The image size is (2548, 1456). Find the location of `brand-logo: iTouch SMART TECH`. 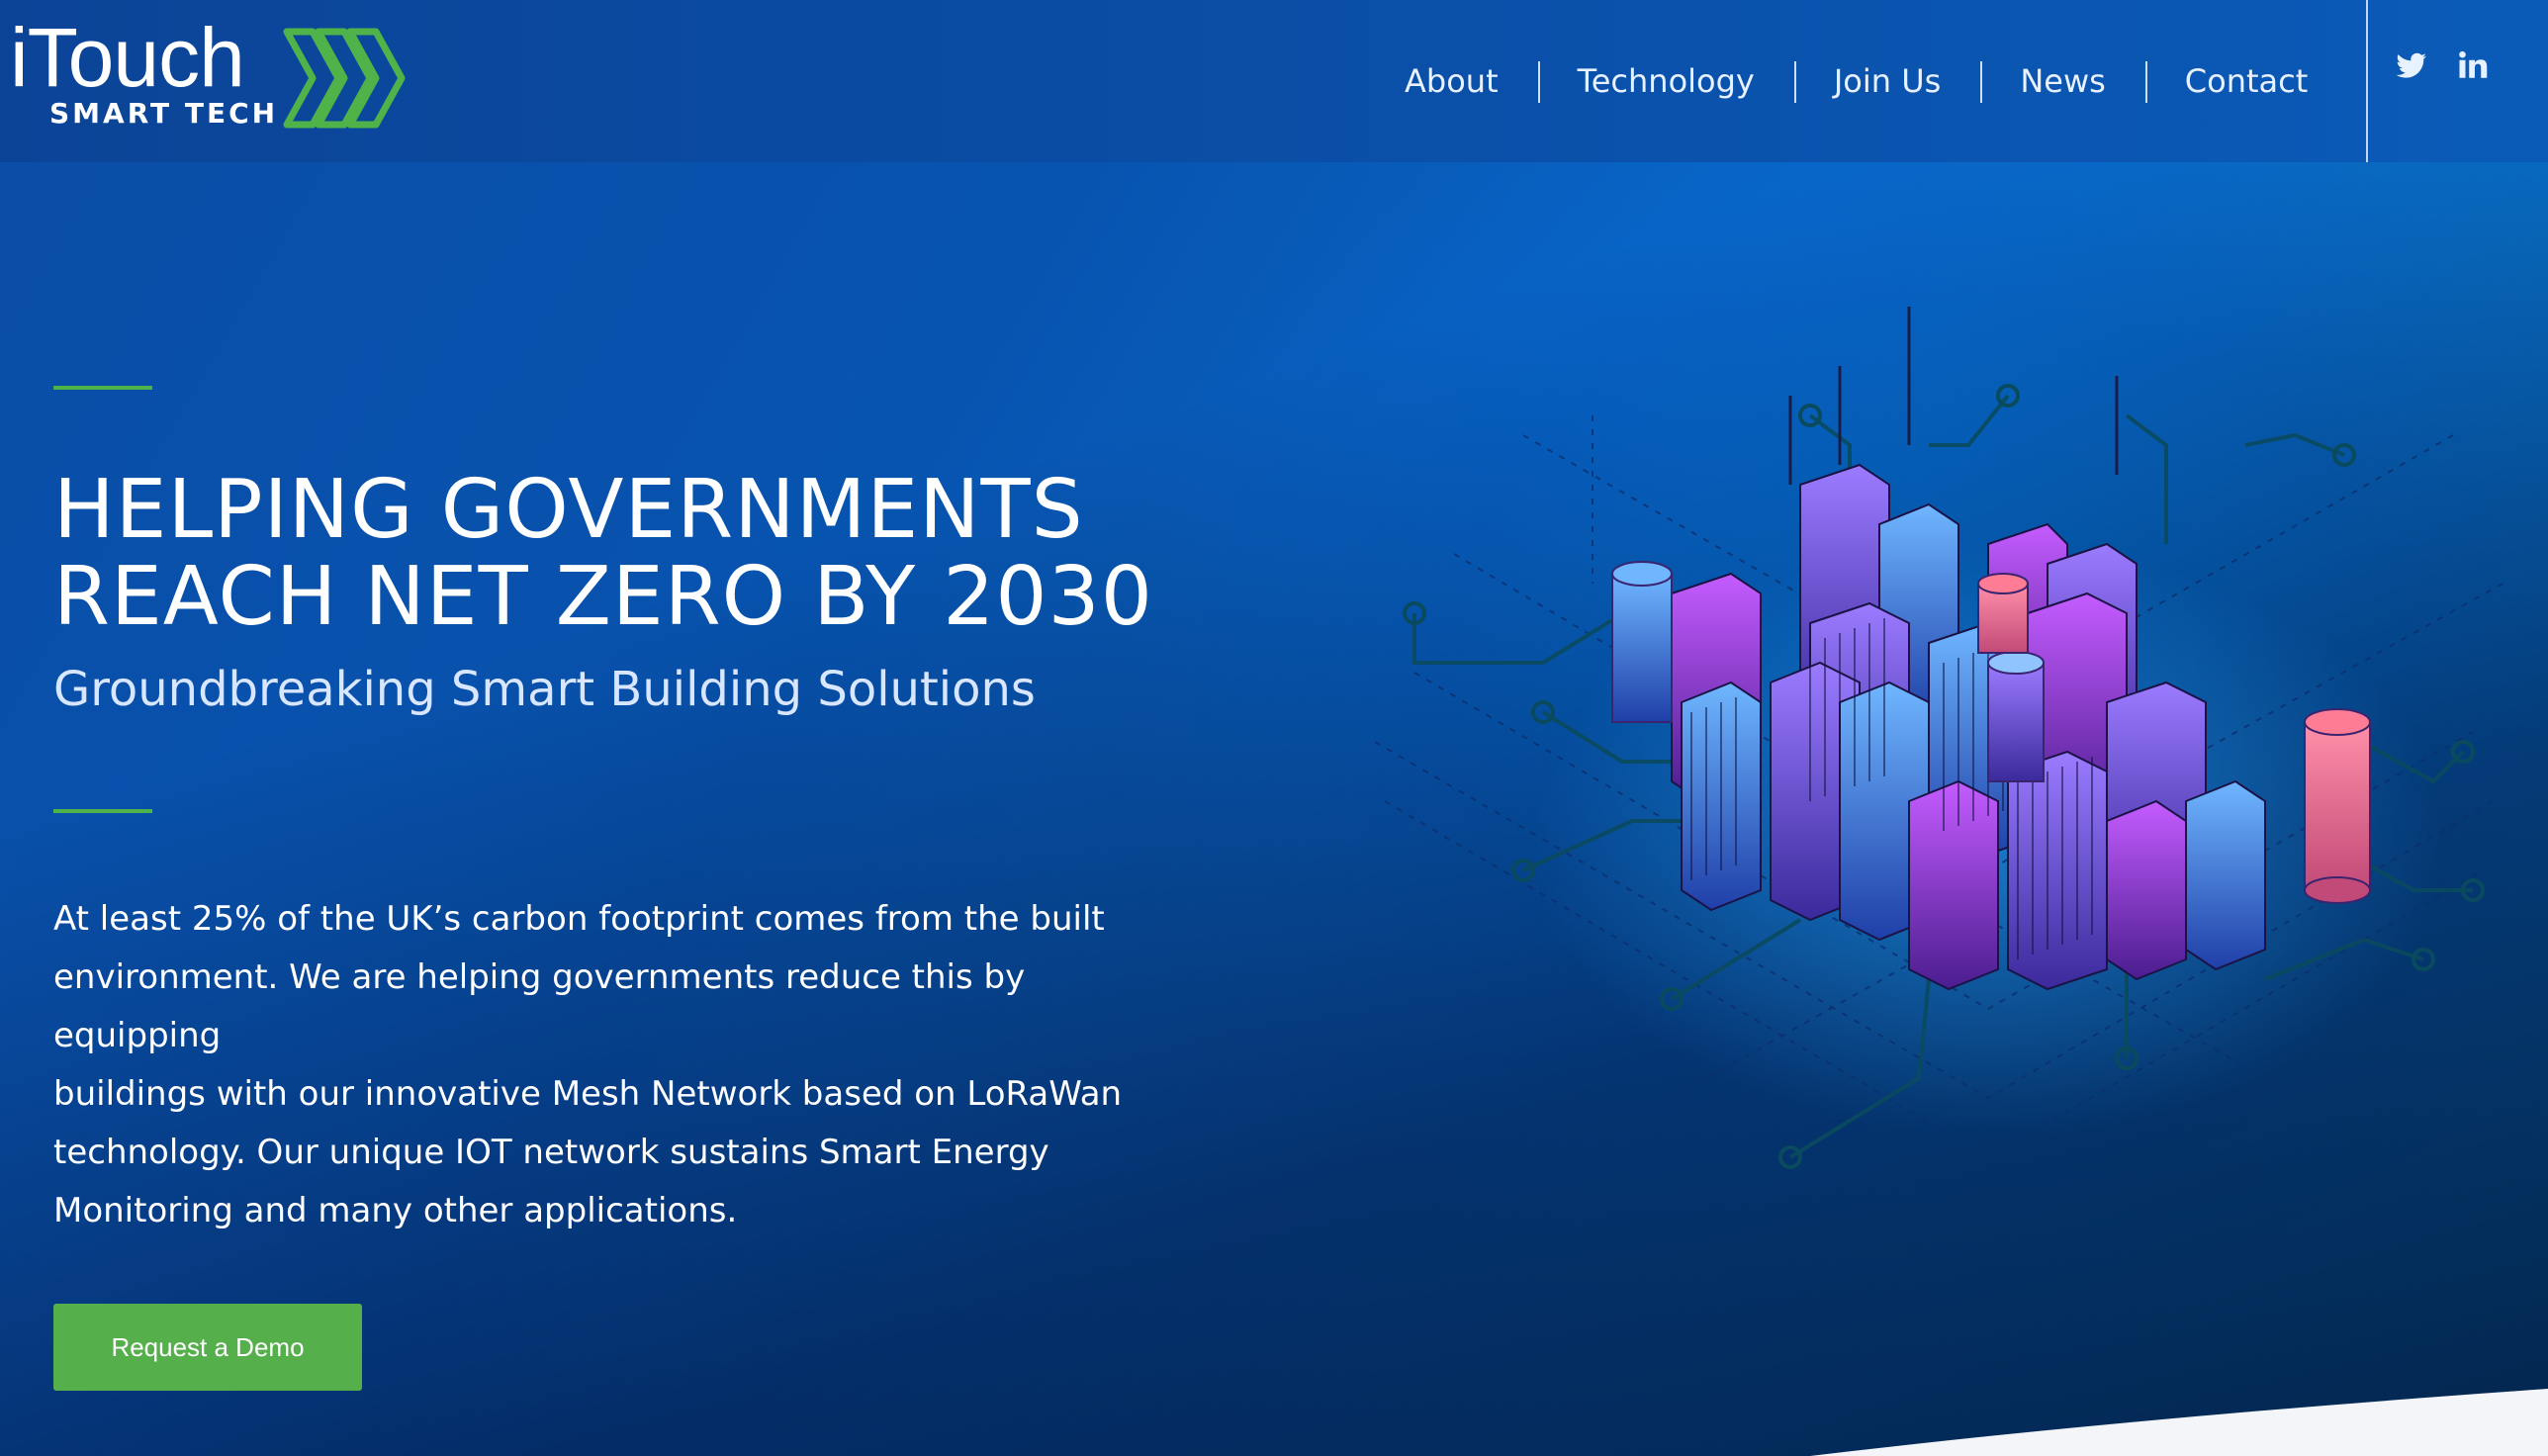

brand-logo: iTouch SMART TECH is located at coordinates (208, 75).